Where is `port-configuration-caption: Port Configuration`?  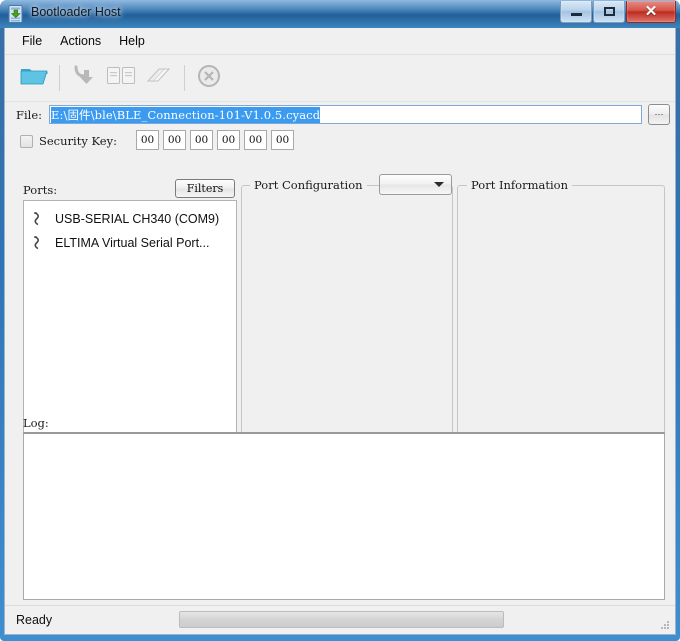
port-configuration-caption: Port Configuration is located at coordinates (308, 185).